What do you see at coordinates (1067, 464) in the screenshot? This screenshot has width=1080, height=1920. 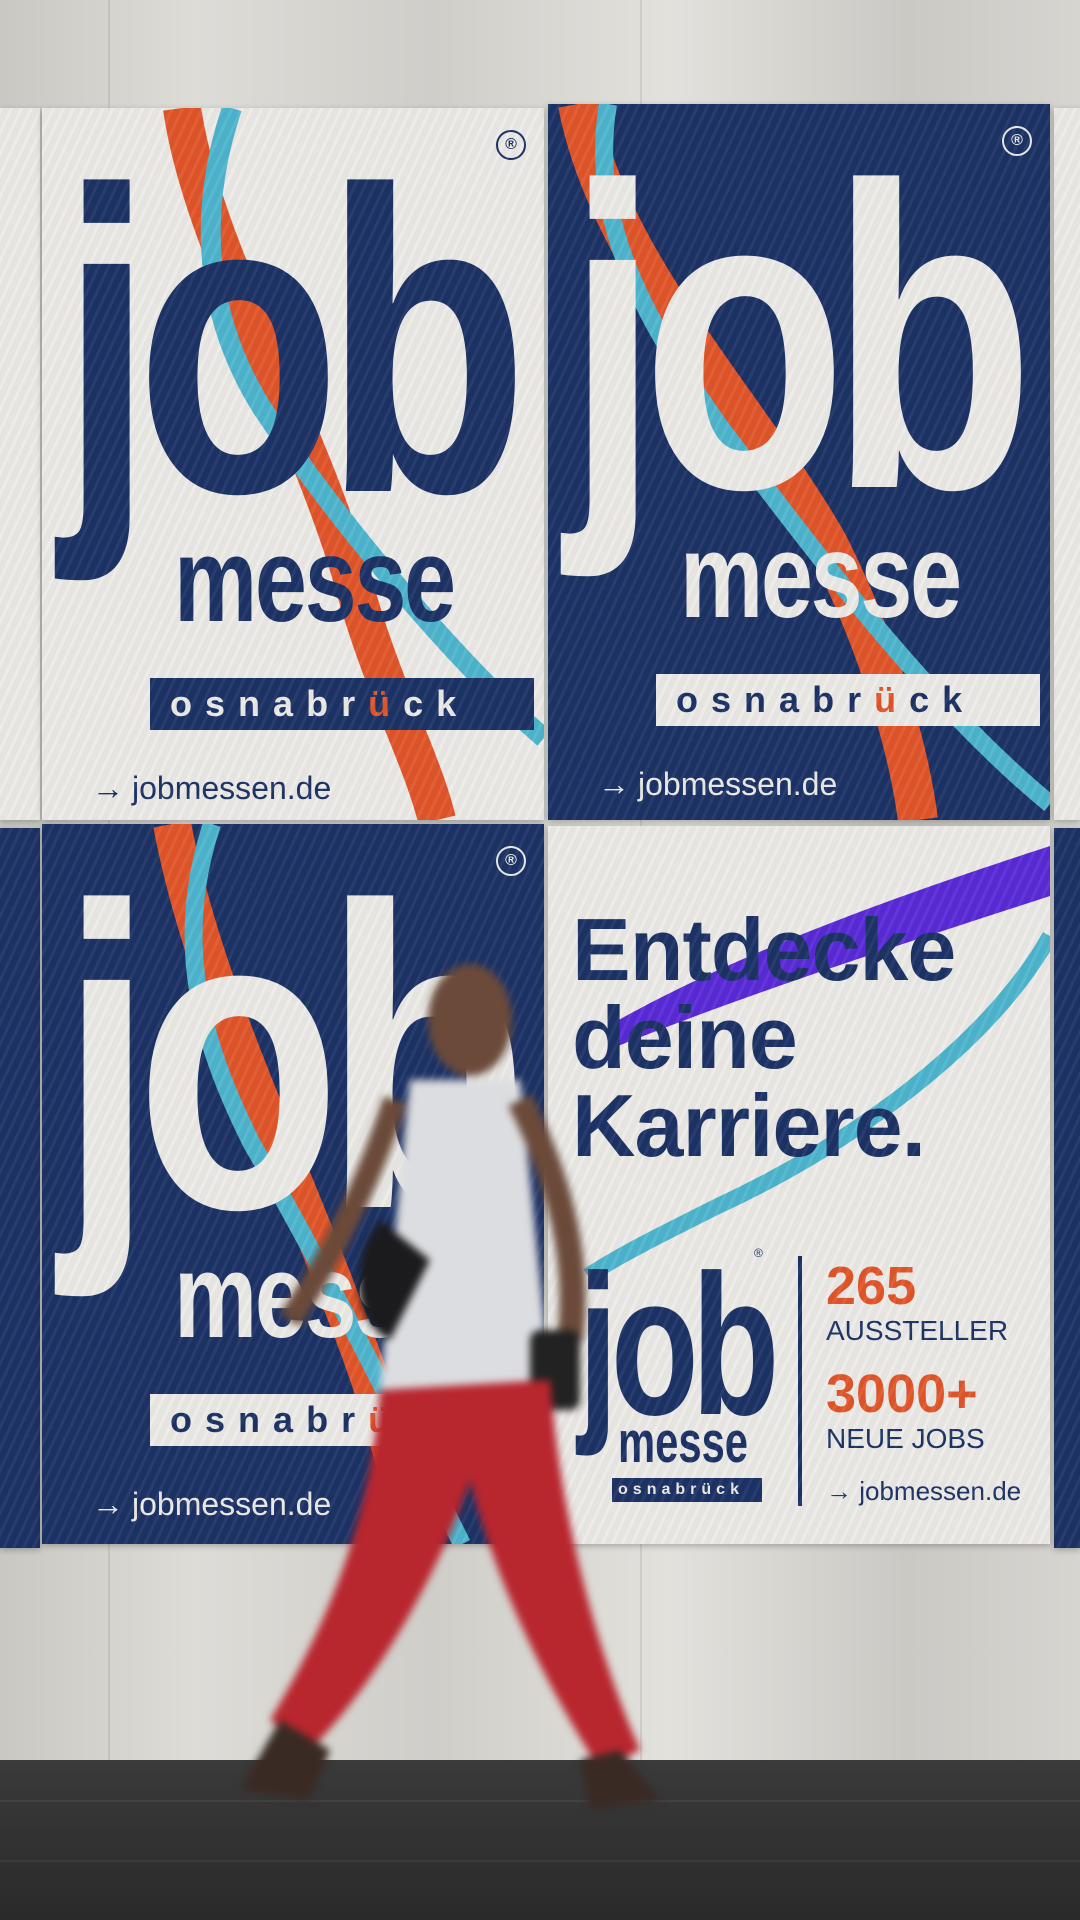 I see `poster-edge-right-top` at bounding box center [1067, 464].